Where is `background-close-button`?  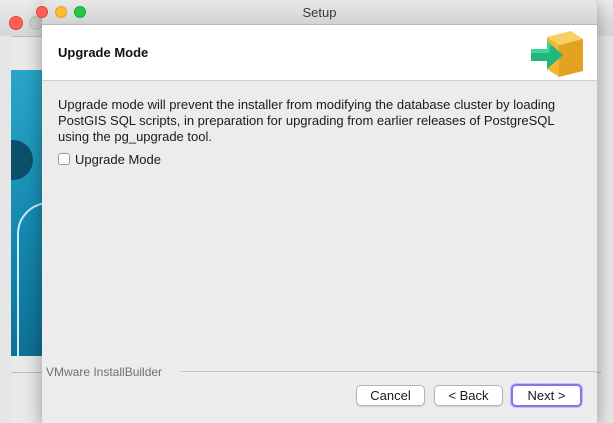
background-close-button is located at coordinates (16, 23).